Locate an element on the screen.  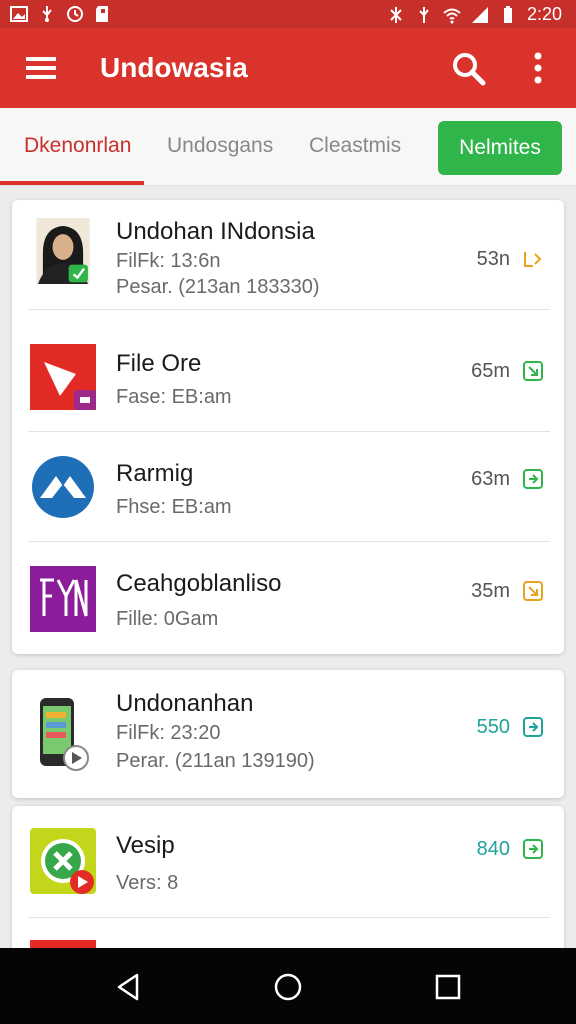
list-item-title: Undohan INdonsia is located at coordinates (215, 231).